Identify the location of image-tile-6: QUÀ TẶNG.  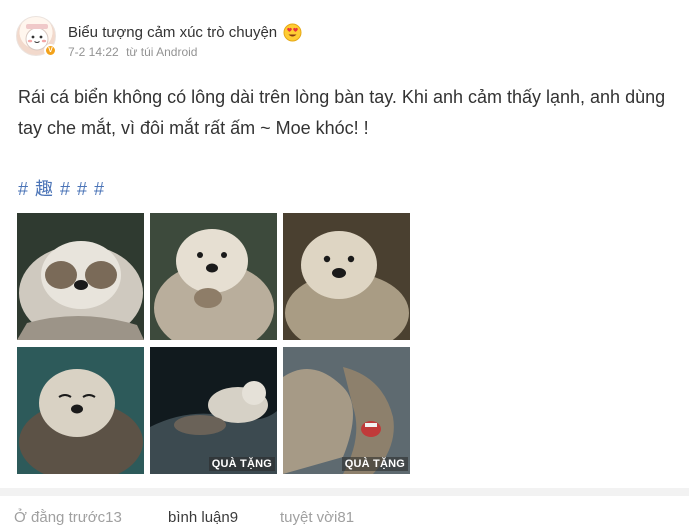
(346, 410).